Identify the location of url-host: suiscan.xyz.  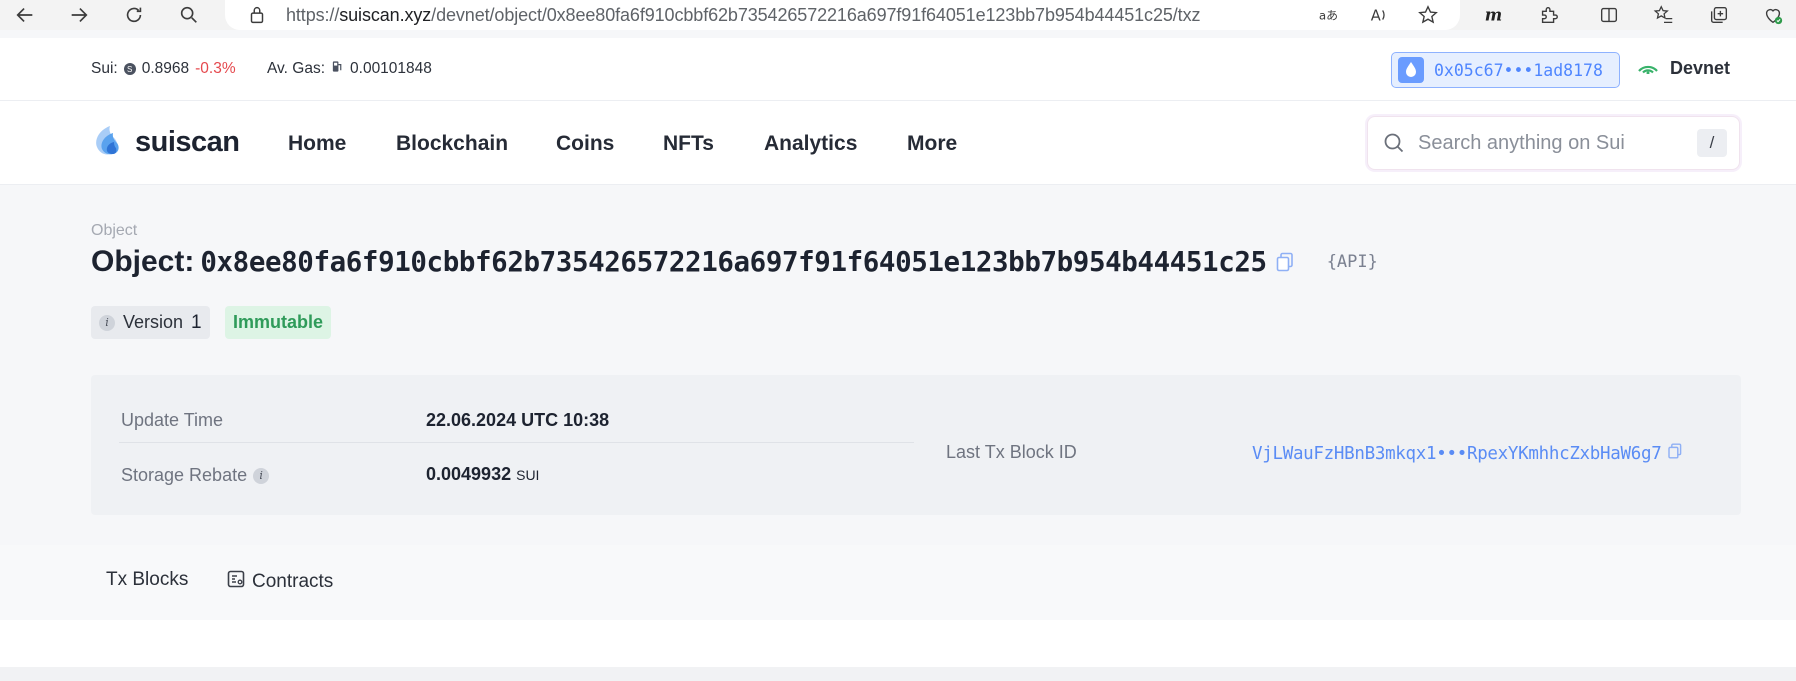
(385, 15).